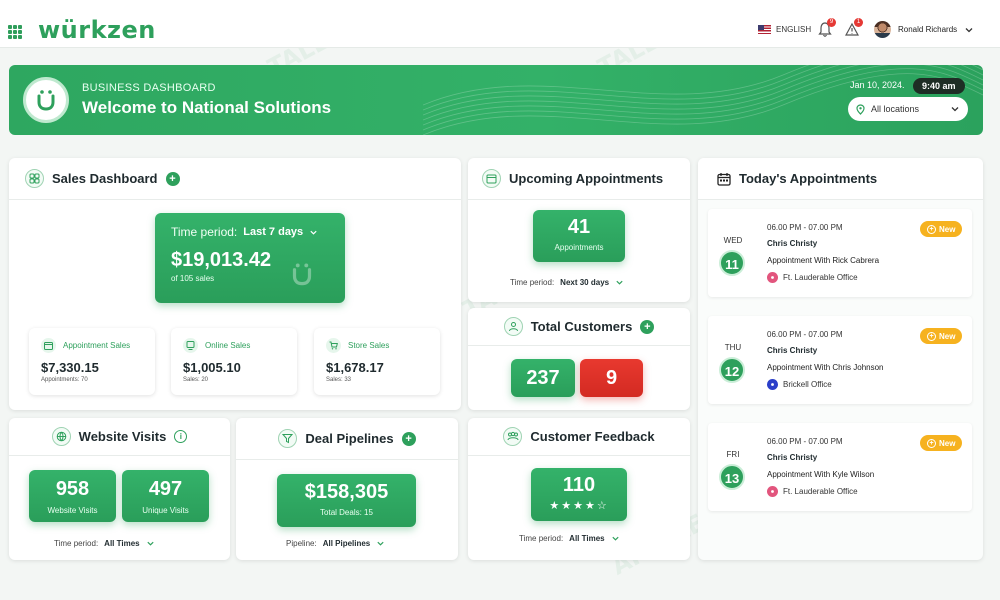  Describe the element at coordinates (732, 370) in the screenshot. I see `appointment-date: 12` at that location.